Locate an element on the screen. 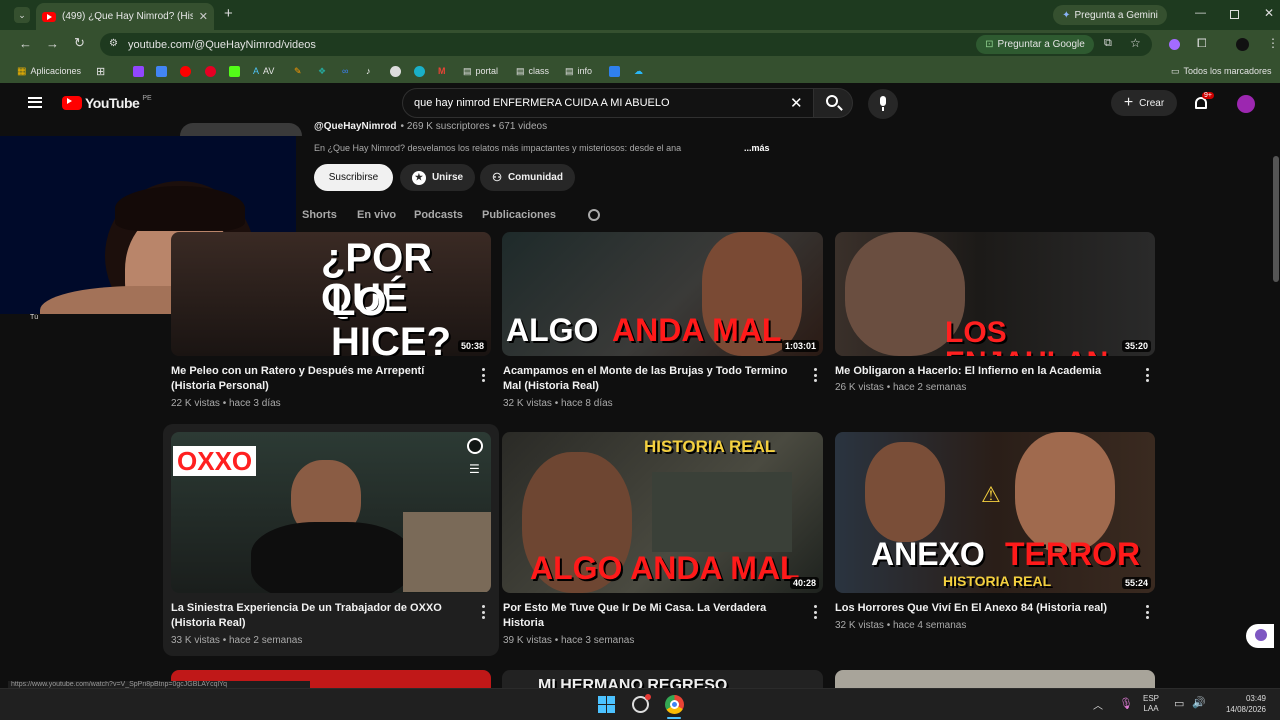 The image size is (1280, 720). close-window-button: ✕ is located at coordinates (1269, 13).